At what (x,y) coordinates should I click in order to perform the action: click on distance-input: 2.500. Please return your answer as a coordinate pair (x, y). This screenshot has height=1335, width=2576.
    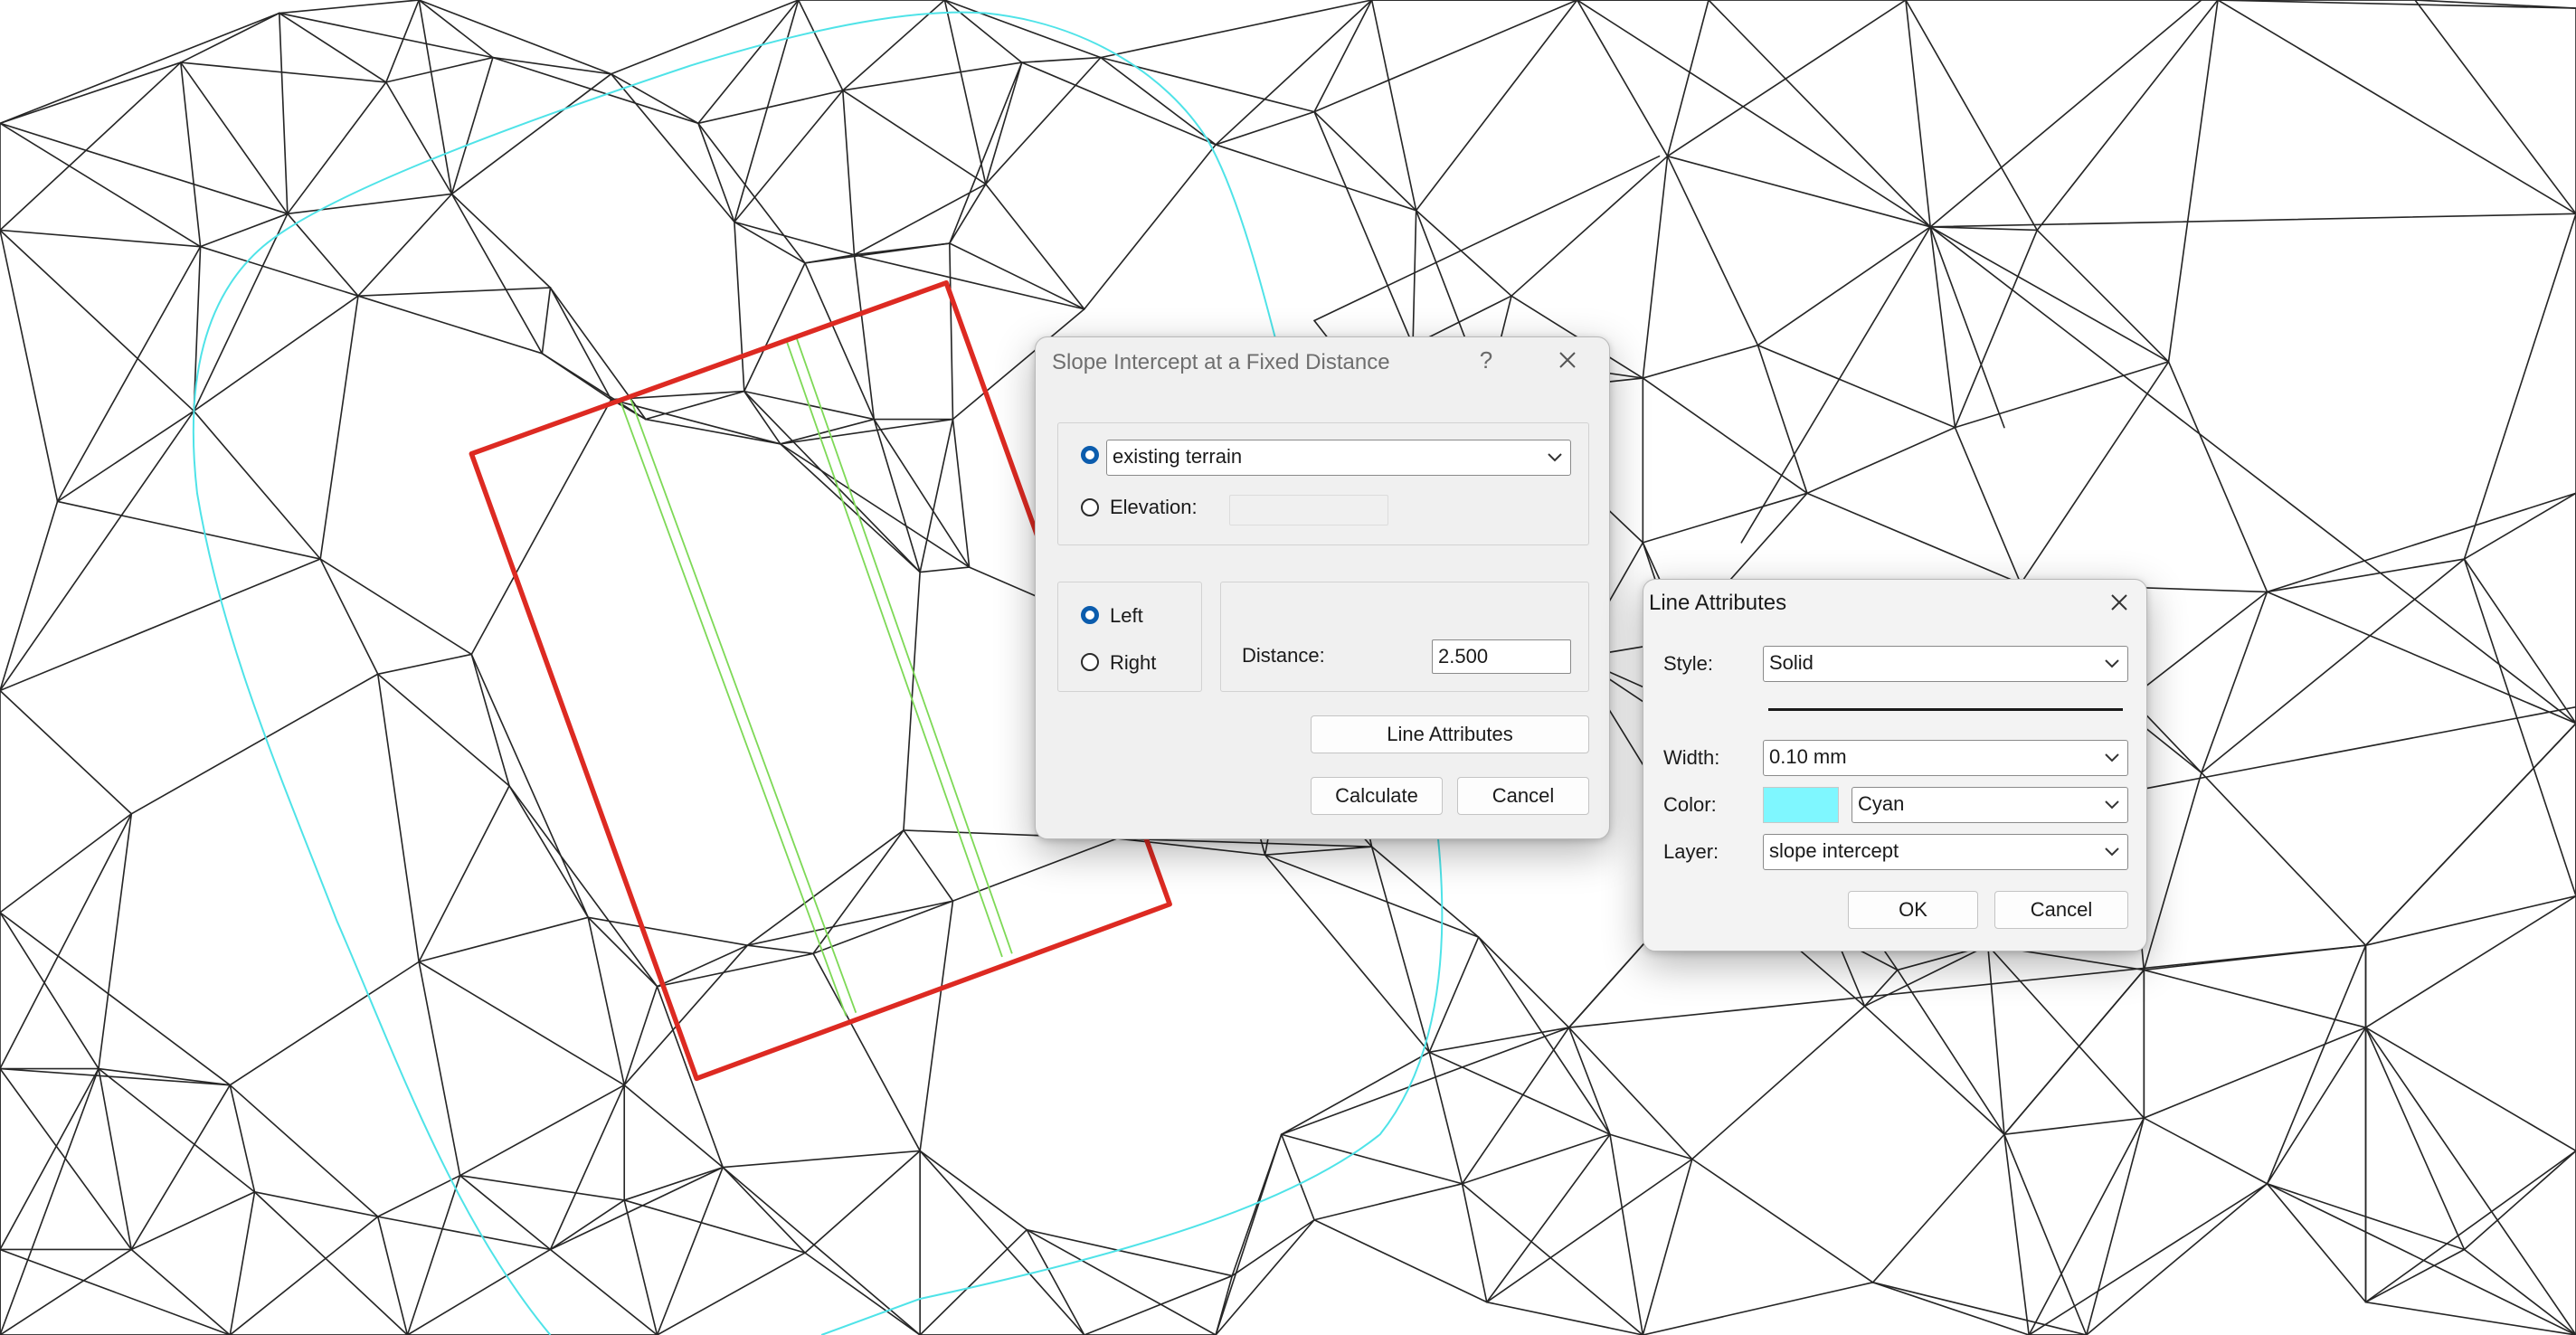
    Looking at the image, I should click on (1502, 656).